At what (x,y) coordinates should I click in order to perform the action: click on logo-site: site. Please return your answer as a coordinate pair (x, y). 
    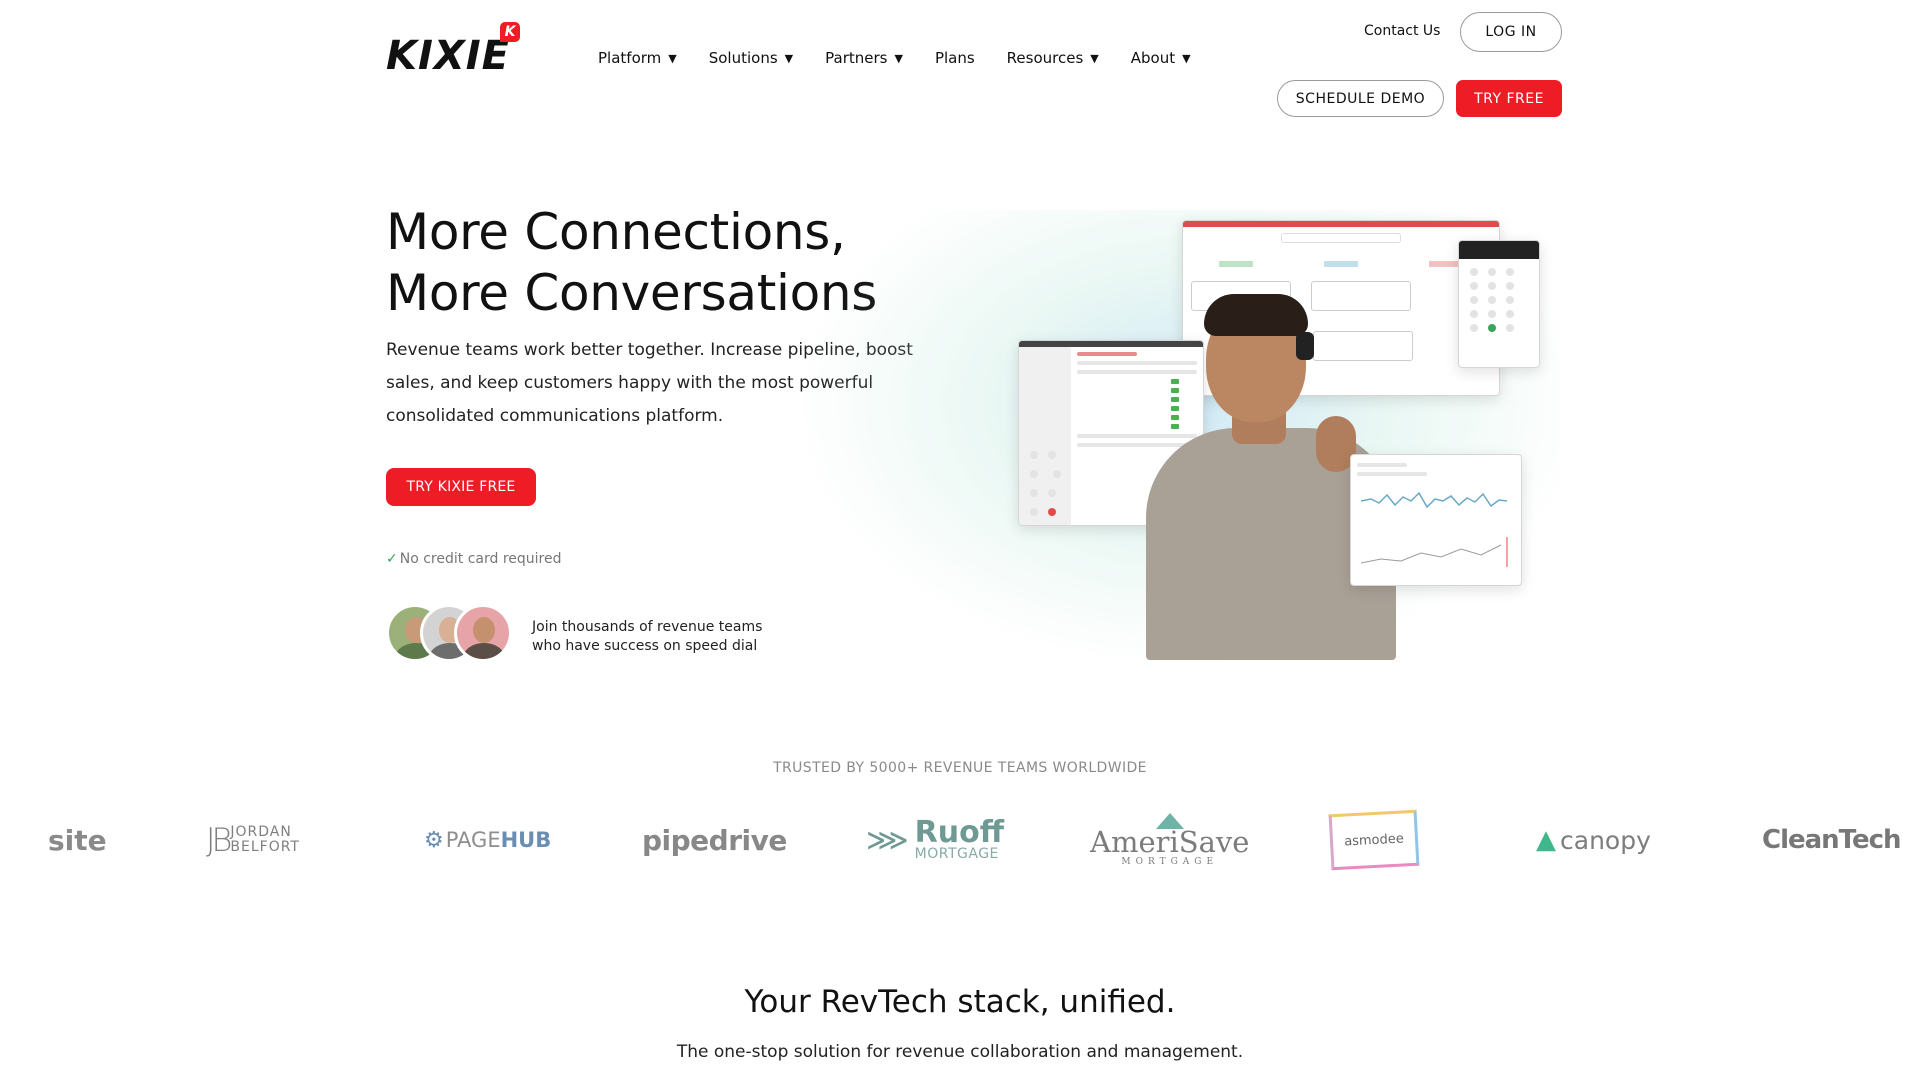
    Looking at the image, I should click on (77, 840).